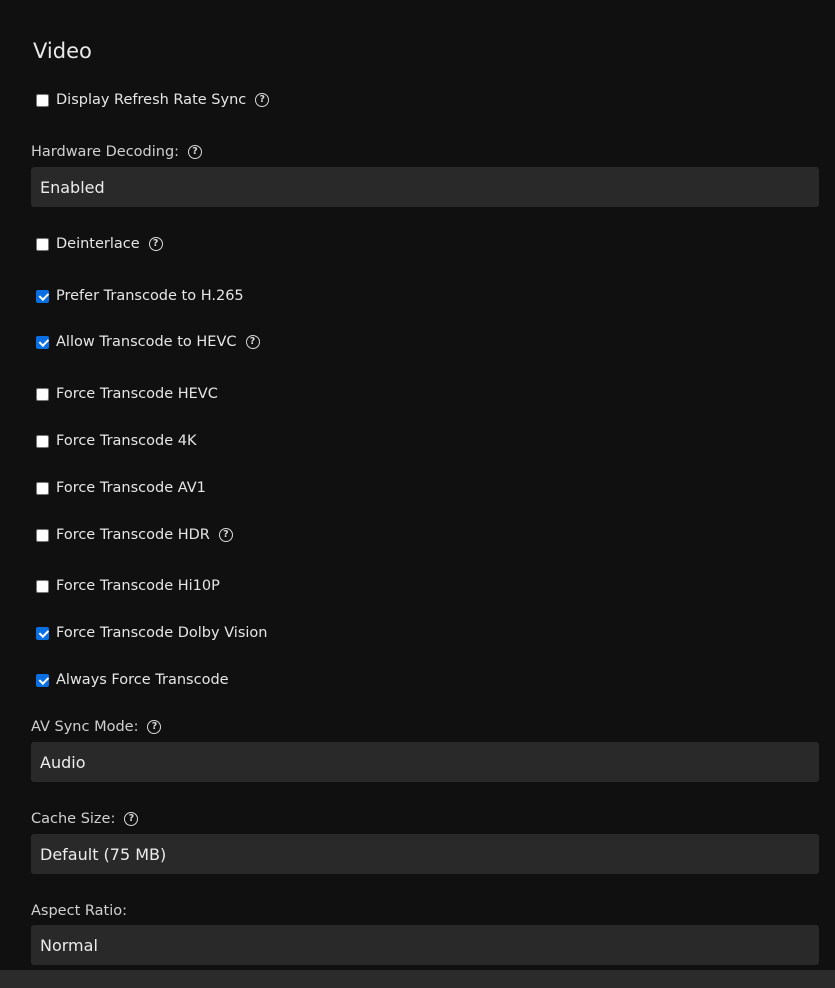 Image resolution: width=835 pixels, height=988 pixels. I want to click on force-transcode-dolby-vision-label: Force Transcode Dolby Vision, so click(161, 633).